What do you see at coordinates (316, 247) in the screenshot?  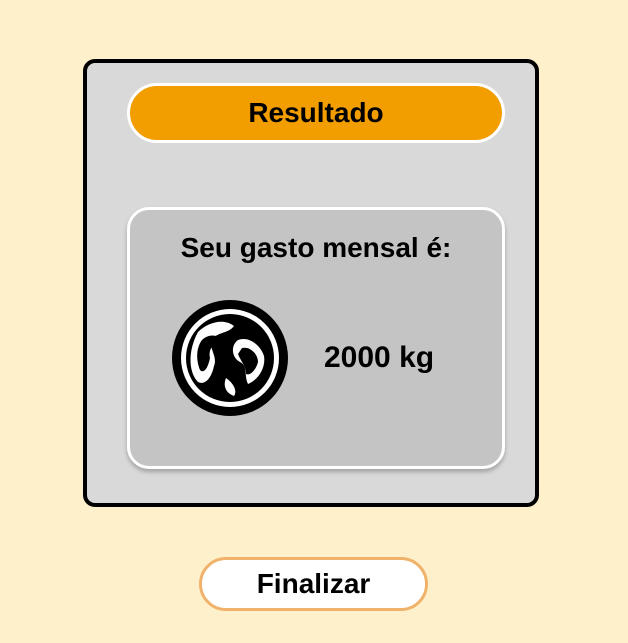 I see `monthly-spend-label: Seu gasto mensal é:` at bounding box center [316, 247].